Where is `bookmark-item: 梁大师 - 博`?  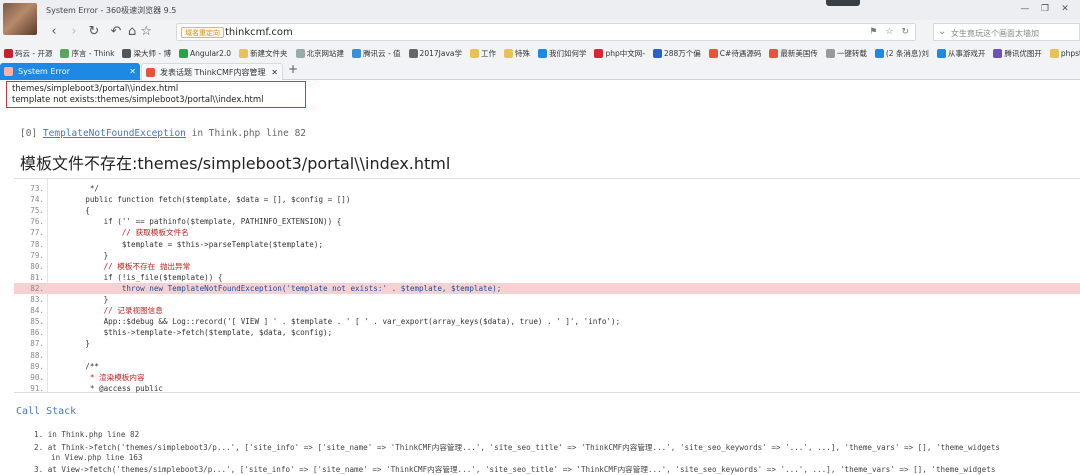
bookmark-item: 梁大师 - 博 is located at coordinates (146, 53).